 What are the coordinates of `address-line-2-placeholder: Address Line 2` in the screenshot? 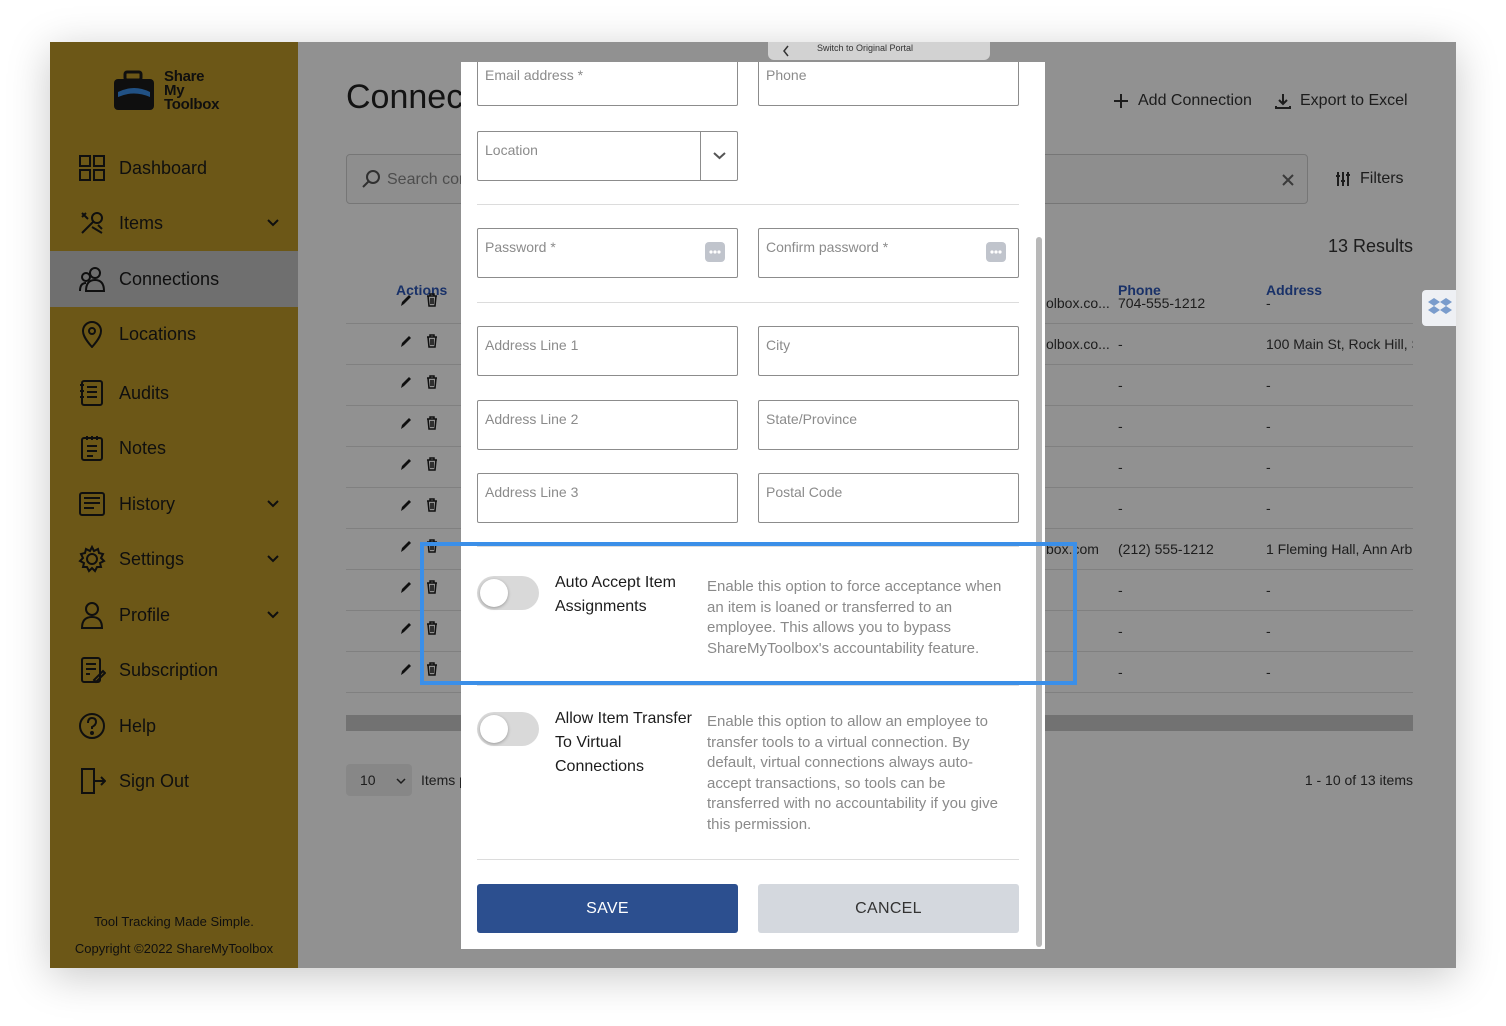 It's located at (532, 419).